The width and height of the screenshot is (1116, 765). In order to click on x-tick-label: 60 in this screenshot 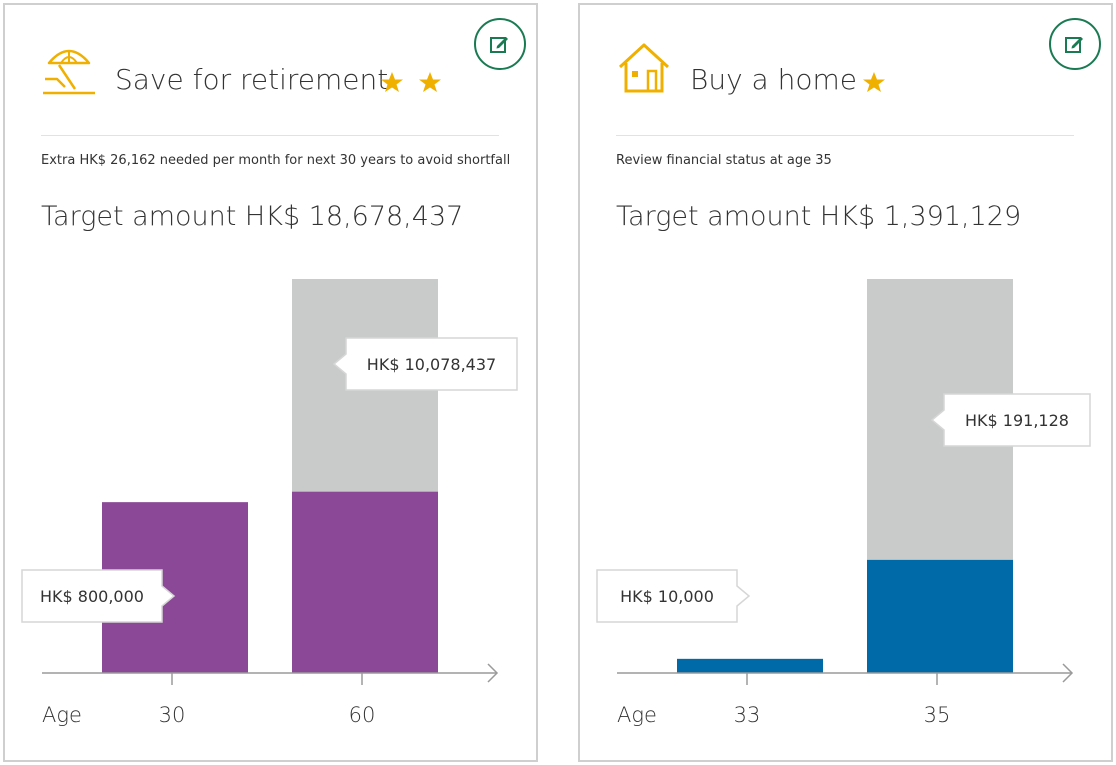, I will do `click(362, 715)`.